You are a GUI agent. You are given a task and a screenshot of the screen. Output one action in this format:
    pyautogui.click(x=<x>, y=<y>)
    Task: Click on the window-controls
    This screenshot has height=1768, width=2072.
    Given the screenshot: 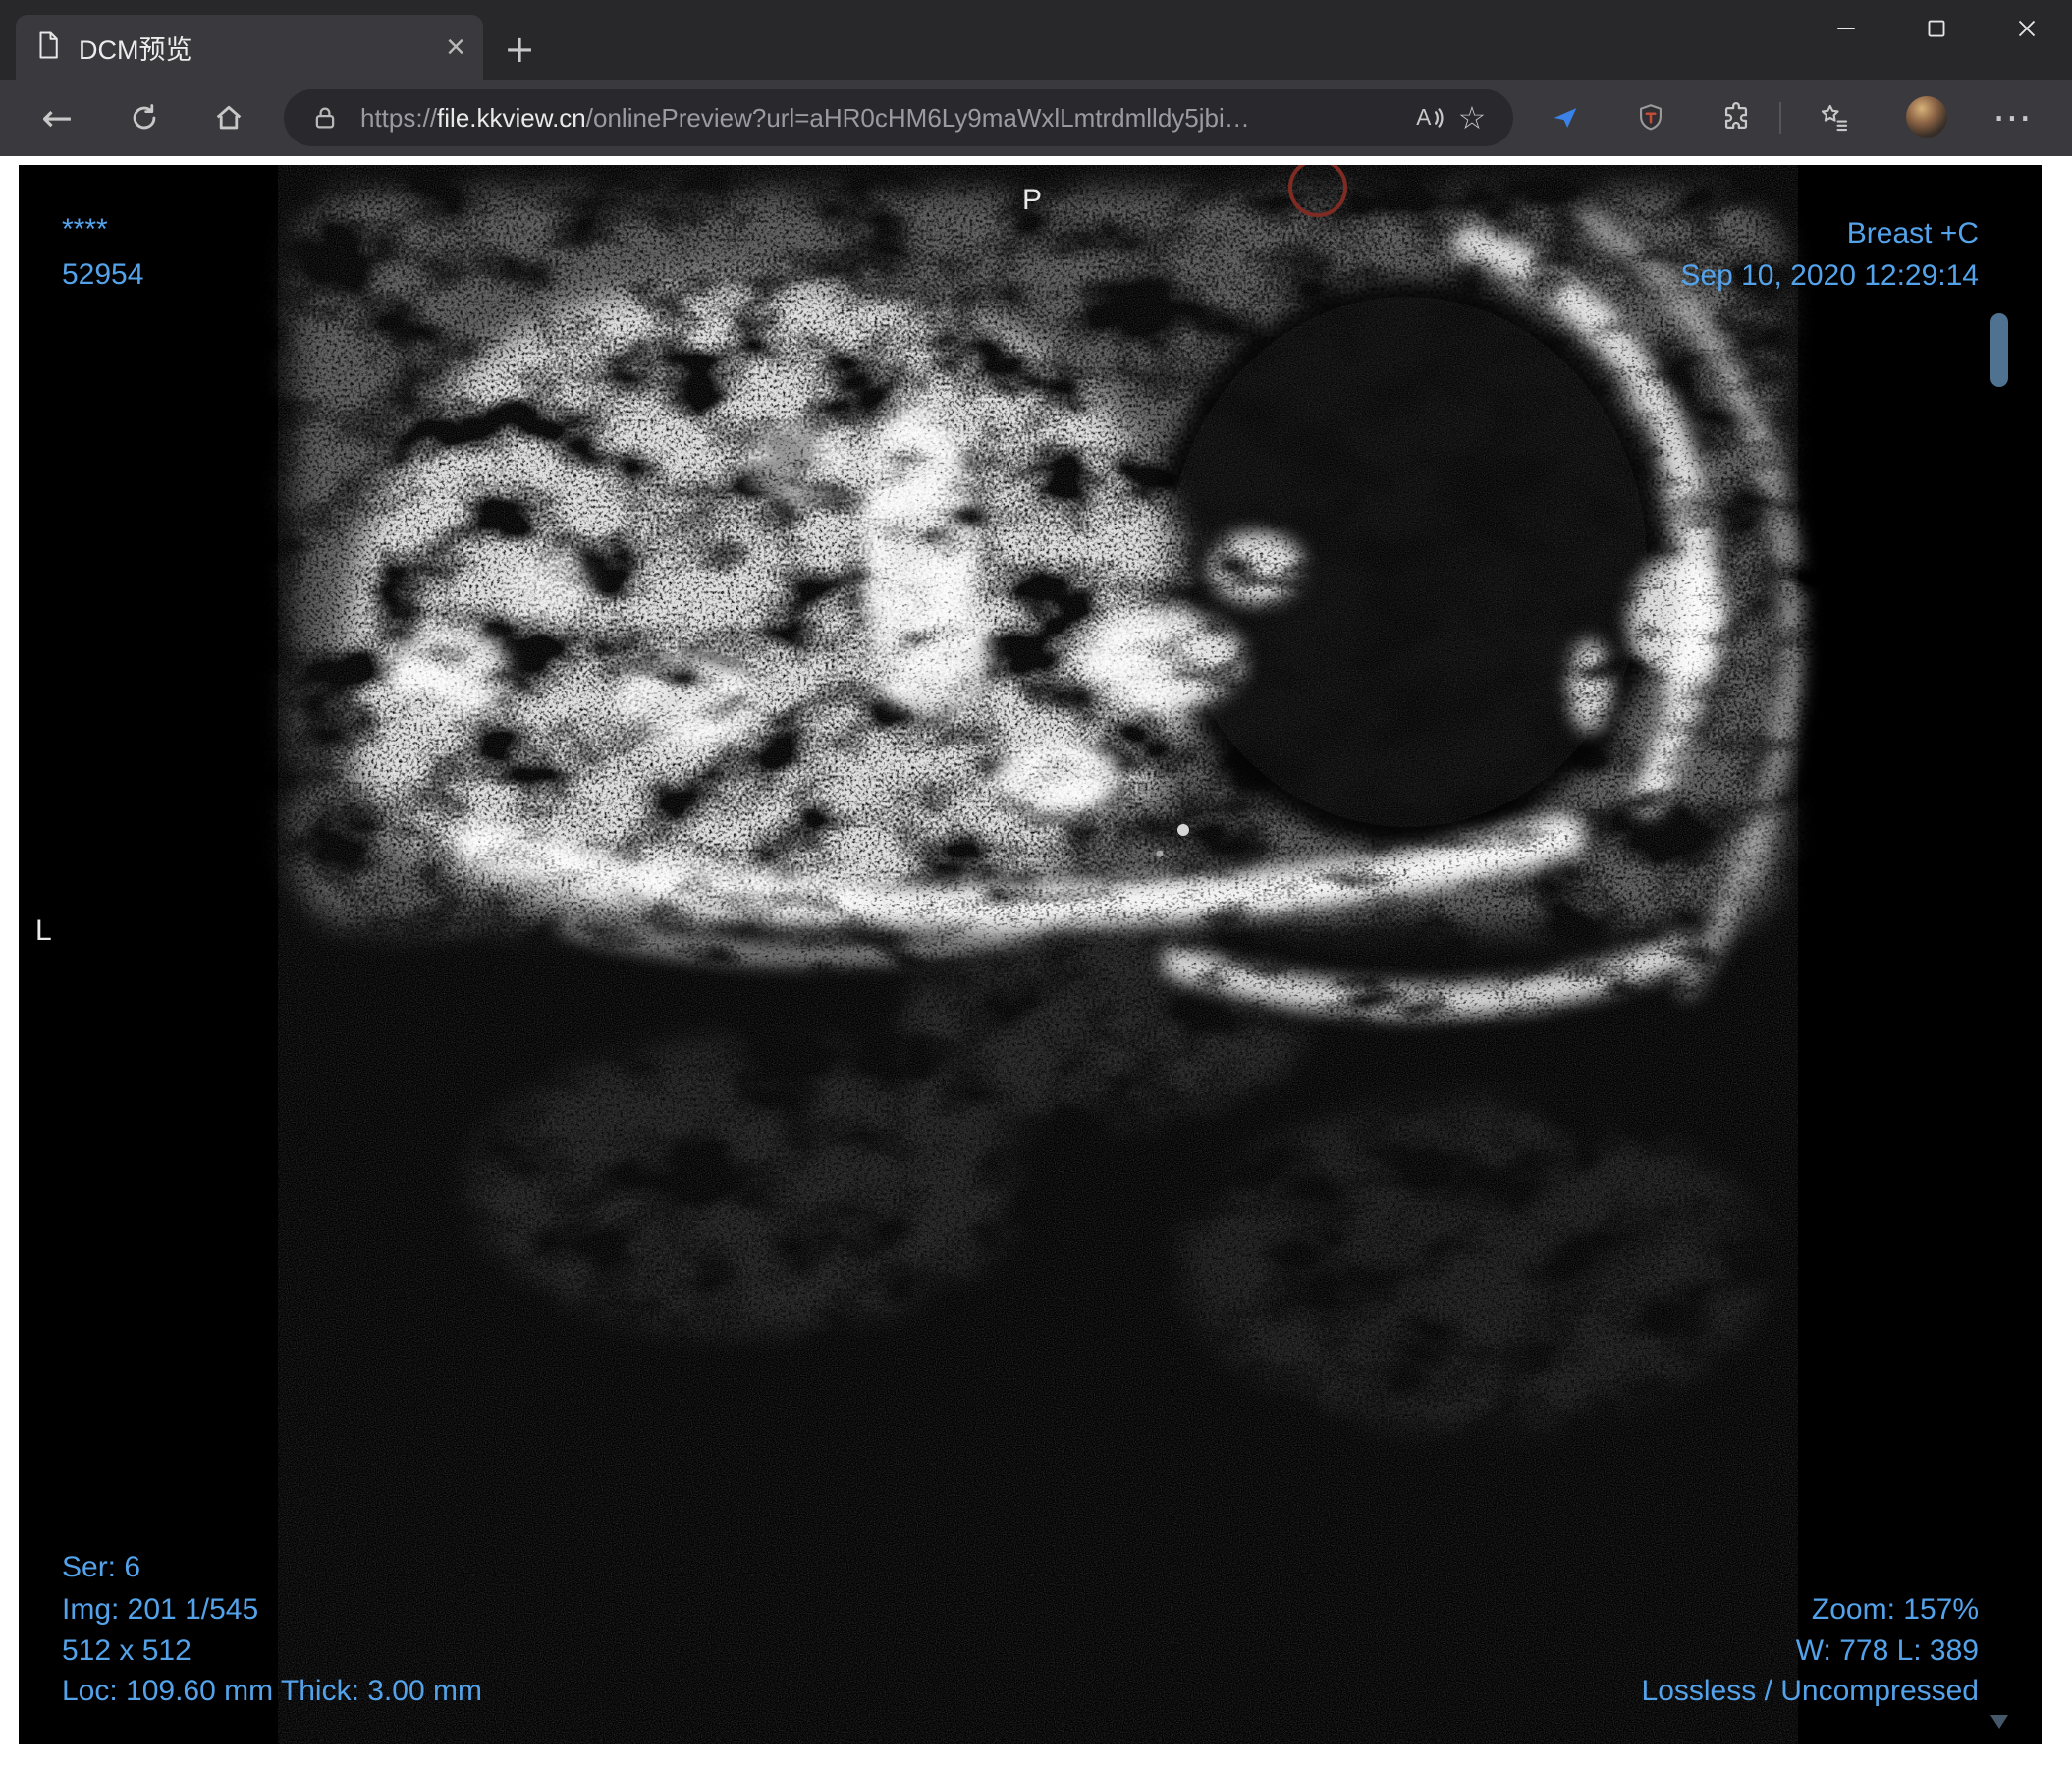 What is the action you would take?
    pyautogui.click(x=1936, y=28)
    